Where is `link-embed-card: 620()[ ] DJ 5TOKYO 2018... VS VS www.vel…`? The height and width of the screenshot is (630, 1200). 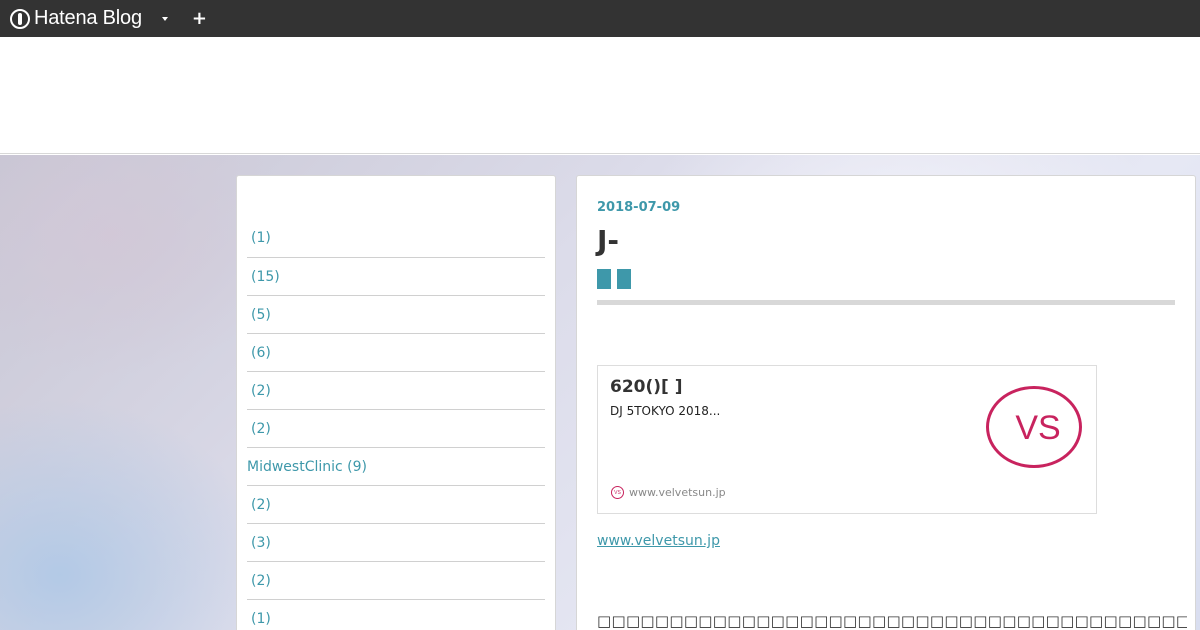
link-embed-card: 620()[ ] DJ 5TOKYO 2018... VS VS www.vel… is located at coordinates (847, 439).